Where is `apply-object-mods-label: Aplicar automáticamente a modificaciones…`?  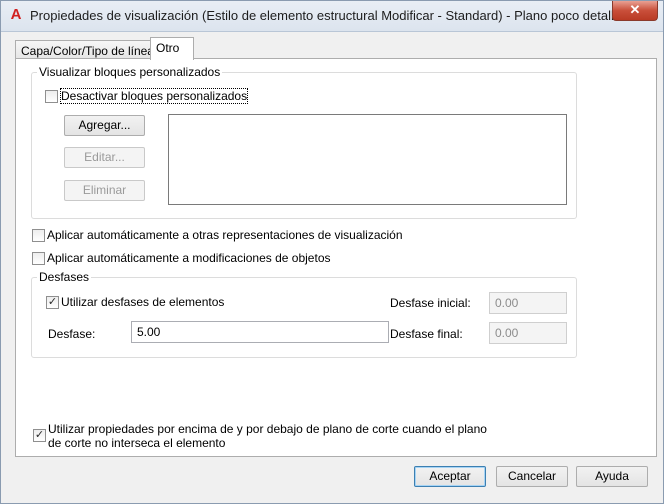
apply-object-mods-label: Aplicar automáticamente a modificaciones… is located at coordinates (189, 258).